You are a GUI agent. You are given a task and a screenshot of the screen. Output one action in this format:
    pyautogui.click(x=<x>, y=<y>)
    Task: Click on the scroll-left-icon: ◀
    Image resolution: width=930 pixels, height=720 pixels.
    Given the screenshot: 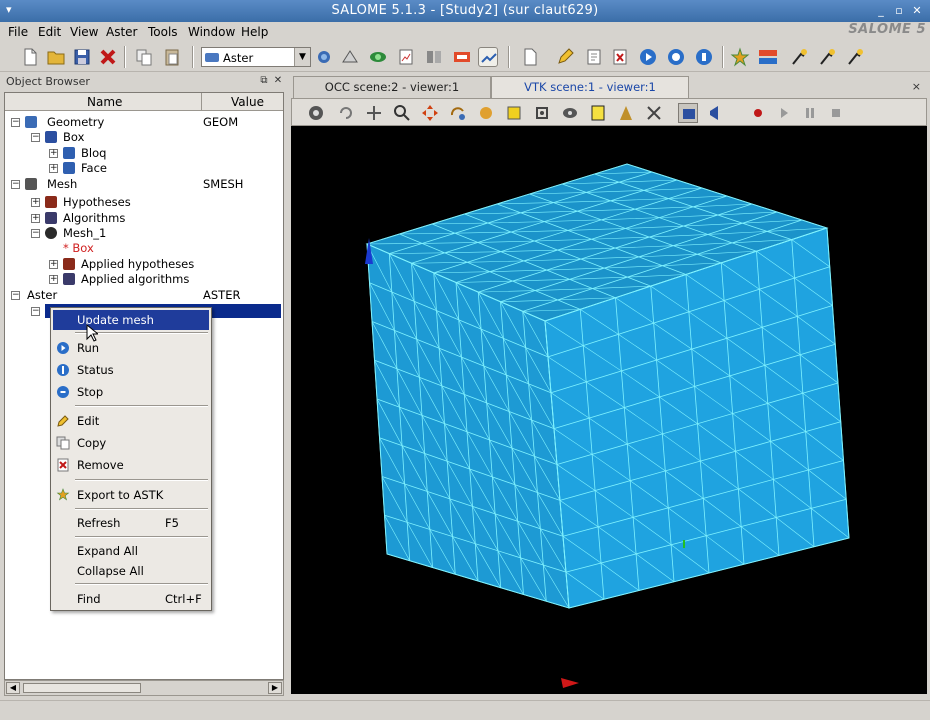 What is the action you would take?
    pyautogui.click(x=13, y=688)
    